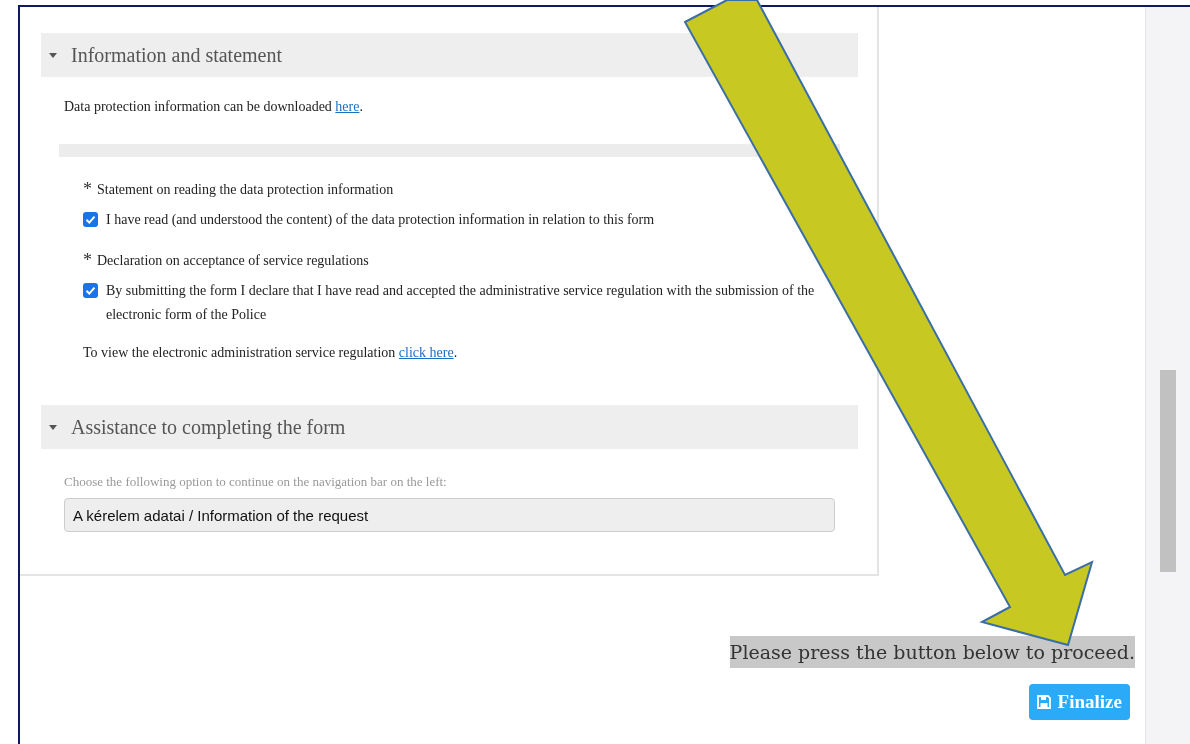 Image resolution: width=1190 pixels, height=744 pixels. Describe the element at coordinates (1168, 471) in the screenshot. I see `scrollbar-thumb` at that location.